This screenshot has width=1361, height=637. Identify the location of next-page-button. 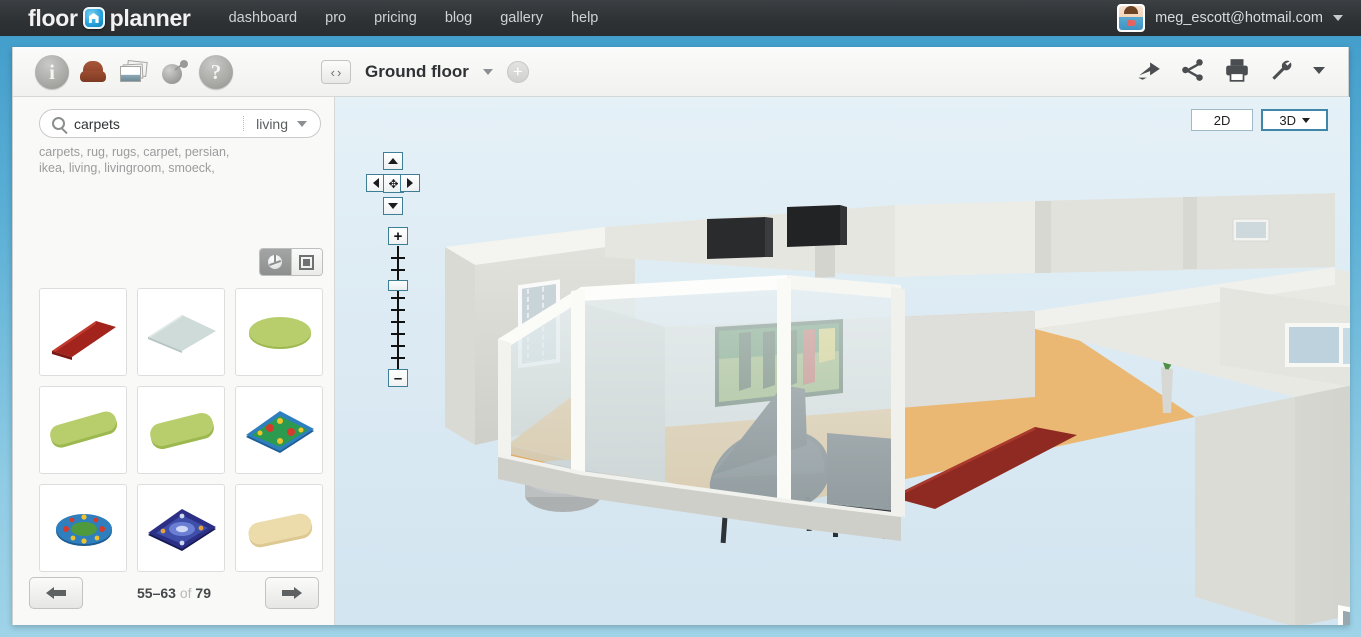
(291, 593).